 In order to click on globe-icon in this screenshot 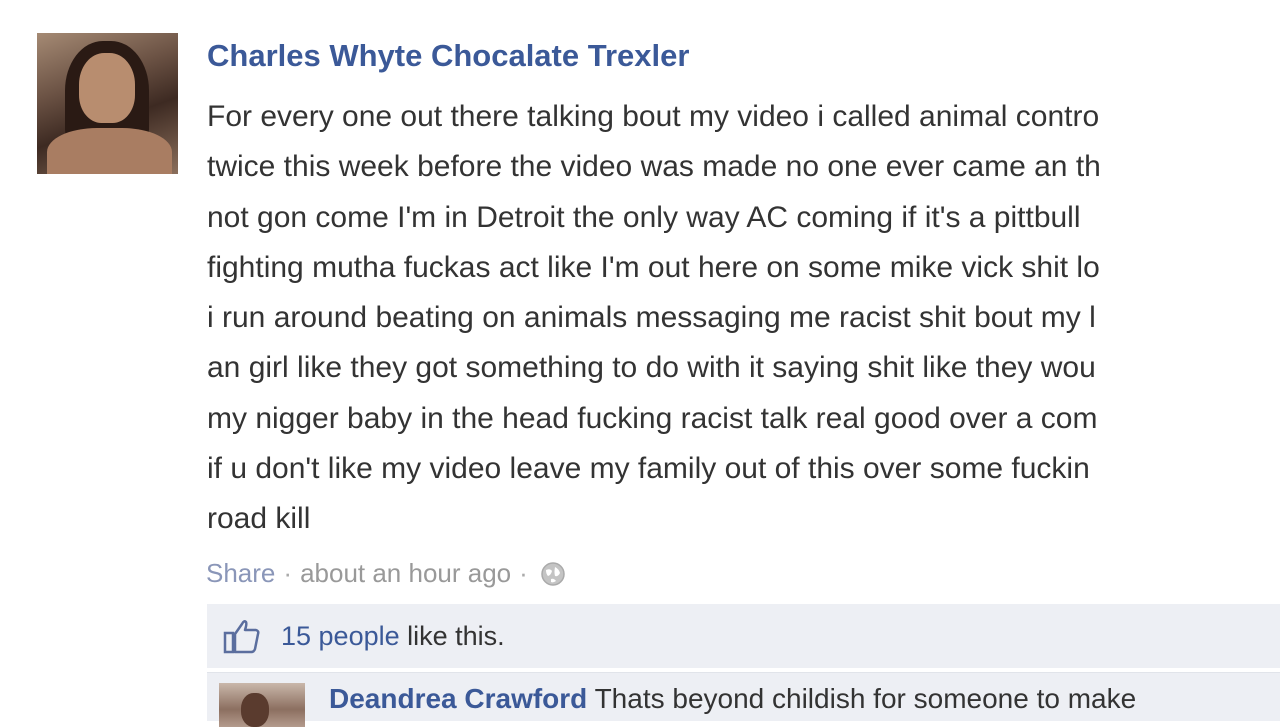, I will do `click(553, 574)`.